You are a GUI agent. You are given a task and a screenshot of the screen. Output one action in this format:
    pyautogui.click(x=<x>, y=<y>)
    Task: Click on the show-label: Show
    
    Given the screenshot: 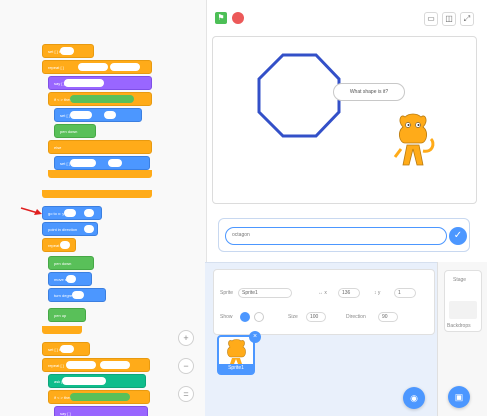 What is the action you would take?
    pyautogui.click(x=226, y=317)
    